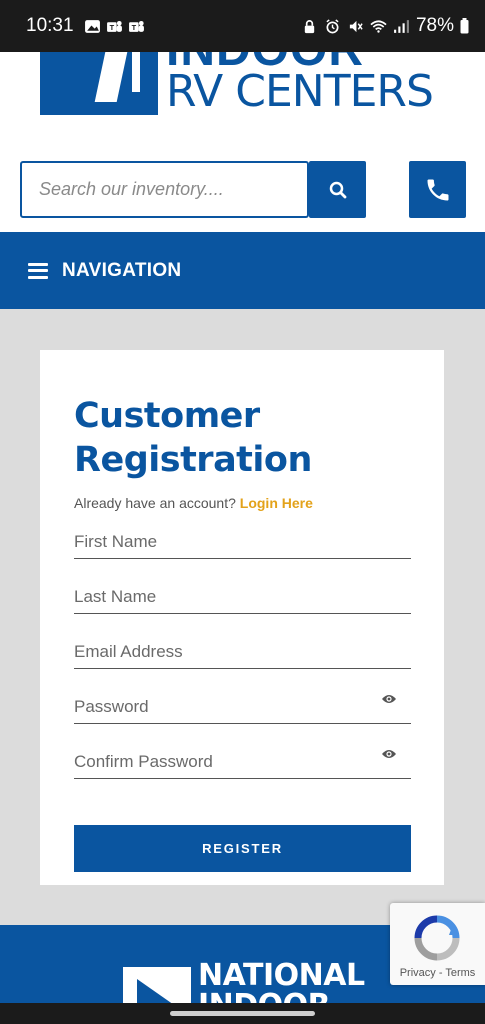 This screenshot has width=485, height=1024. I want to click on gallery-icon, so click(92, 26).